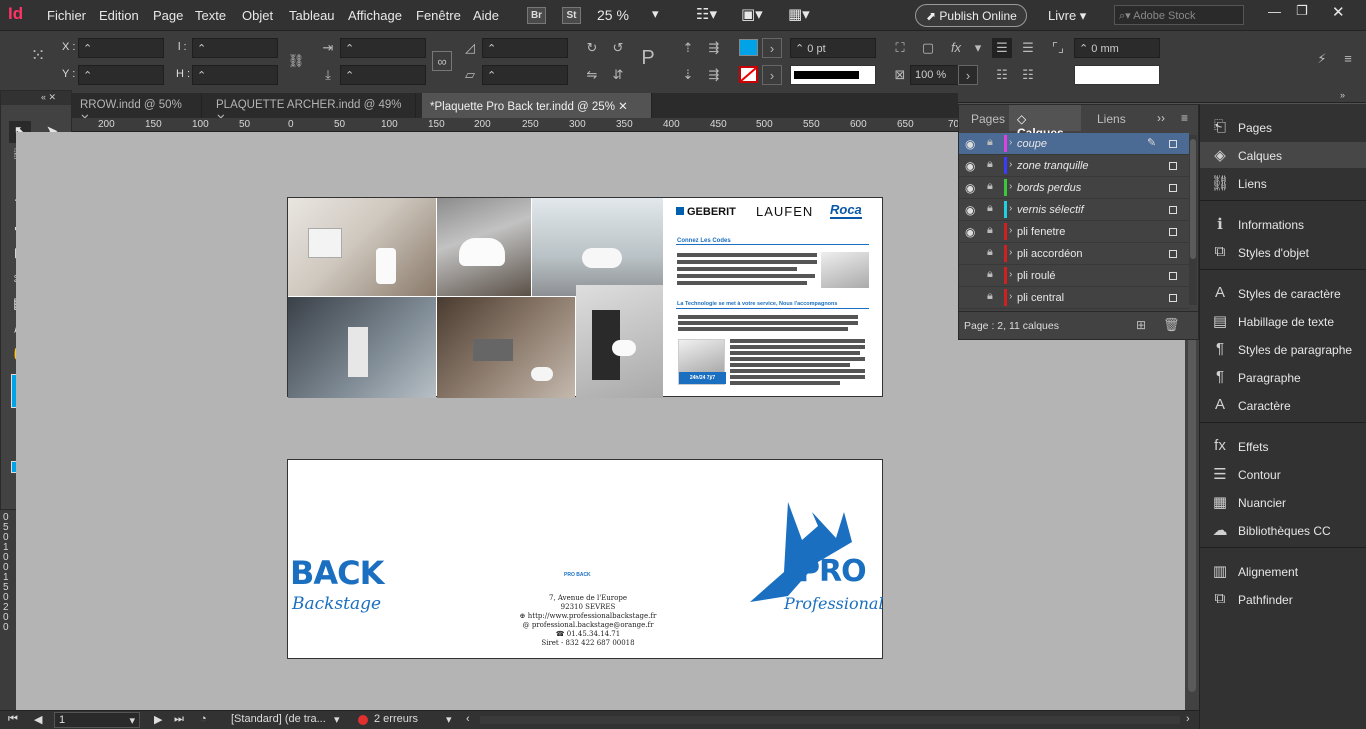 This screenshot has height=729, width=1366. Describe the element at coordinates (592, 48) in the screenshot. I see `rotate-cw-icon: ↻` at that location.